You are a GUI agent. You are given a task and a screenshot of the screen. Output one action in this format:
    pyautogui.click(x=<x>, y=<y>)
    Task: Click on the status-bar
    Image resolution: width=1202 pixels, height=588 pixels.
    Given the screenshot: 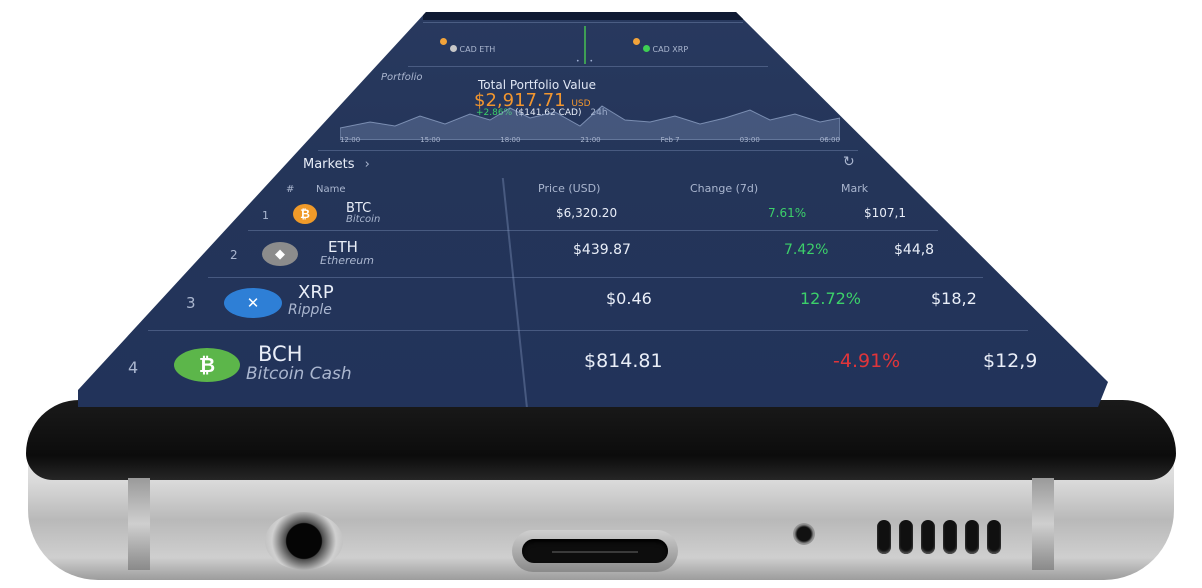 What is the action you would take?
    pyautogui.click(x=583, y=16)
    